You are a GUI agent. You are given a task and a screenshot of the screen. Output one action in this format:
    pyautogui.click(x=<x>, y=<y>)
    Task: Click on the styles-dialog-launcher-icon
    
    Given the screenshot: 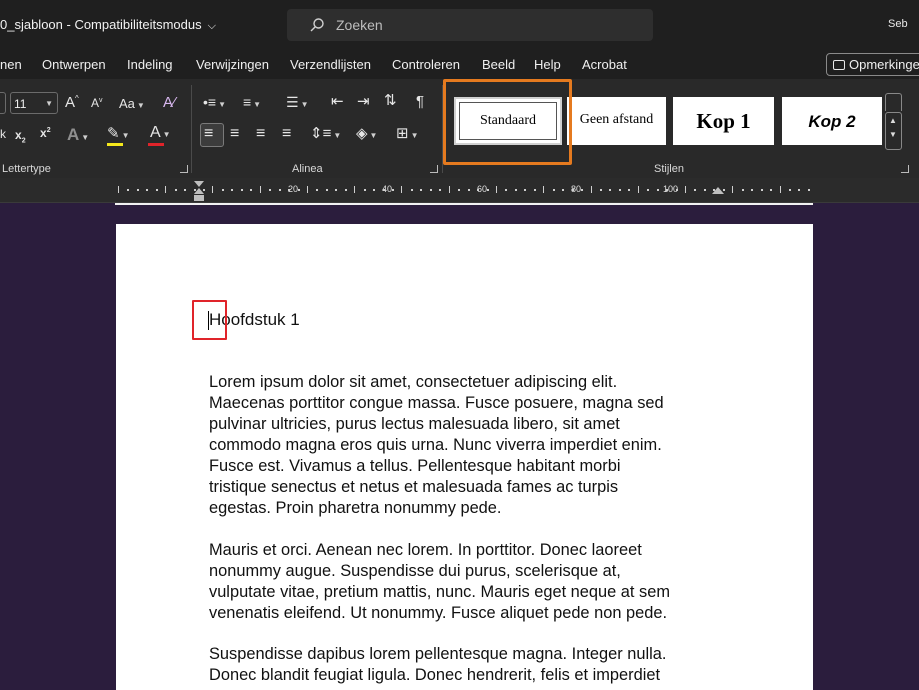 What is the action you would take?
    pyautogui.click(x=905, y=169)
    